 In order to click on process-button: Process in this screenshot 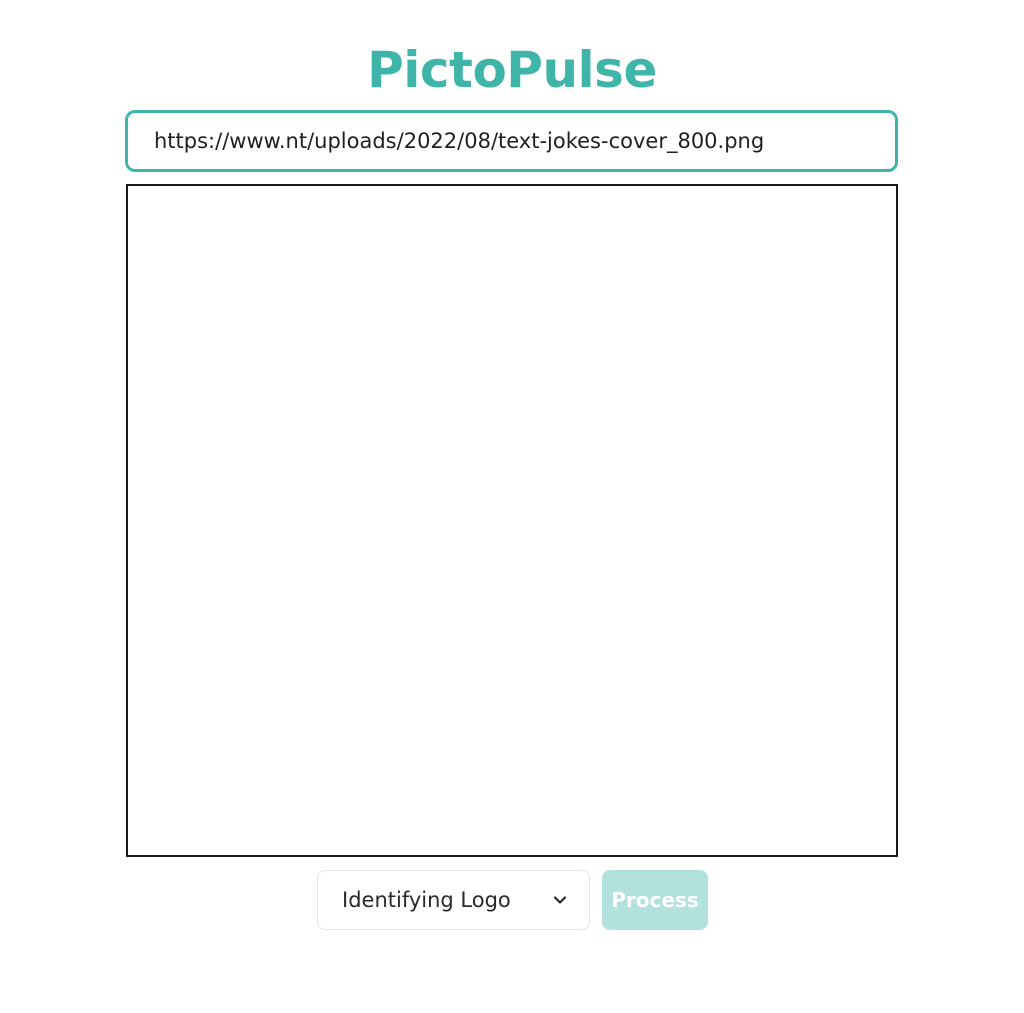, I will do `click(655, 900)`.